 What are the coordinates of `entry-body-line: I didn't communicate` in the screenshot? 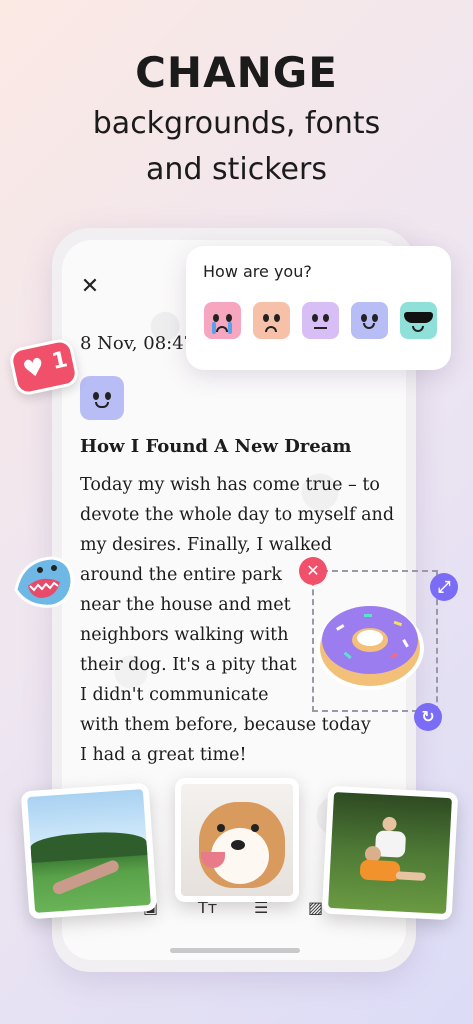 It's located at (174, 695).